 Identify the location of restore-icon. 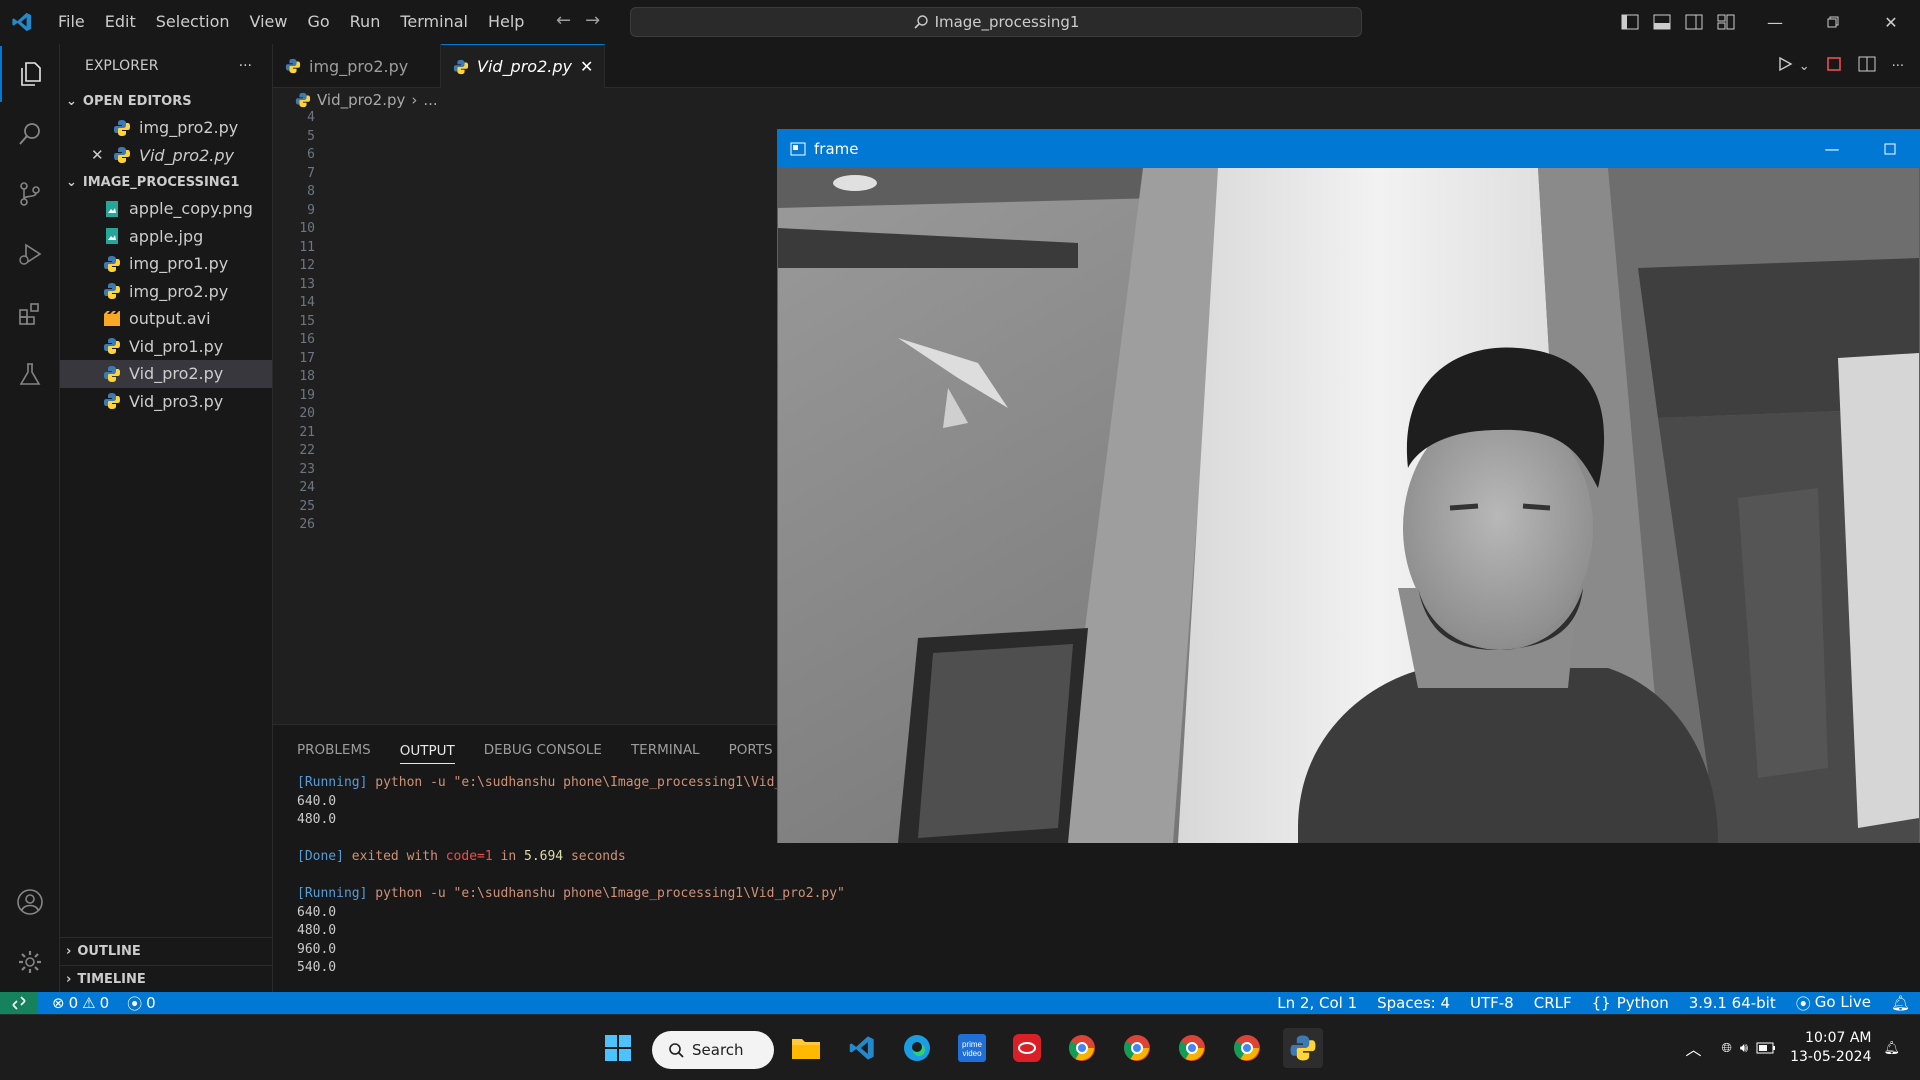
(1833, 22).